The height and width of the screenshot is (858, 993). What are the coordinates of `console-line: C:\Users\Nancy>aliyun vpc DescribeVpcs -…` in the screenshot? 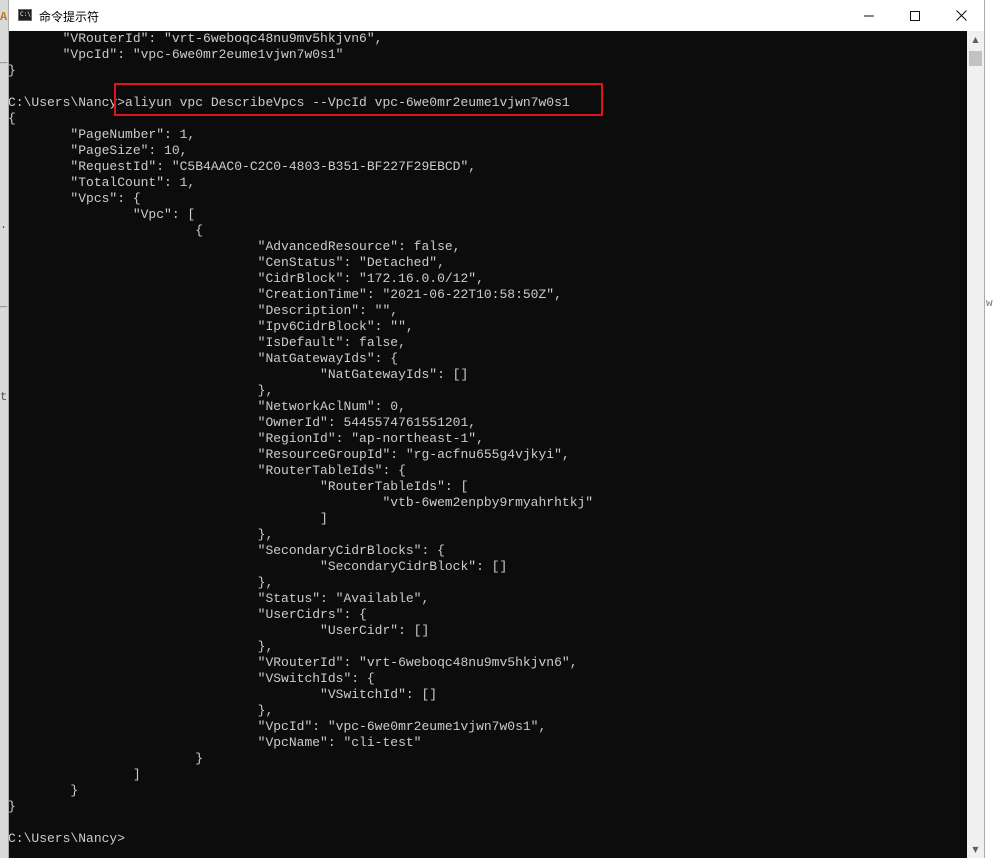 It's located at (289, 102).